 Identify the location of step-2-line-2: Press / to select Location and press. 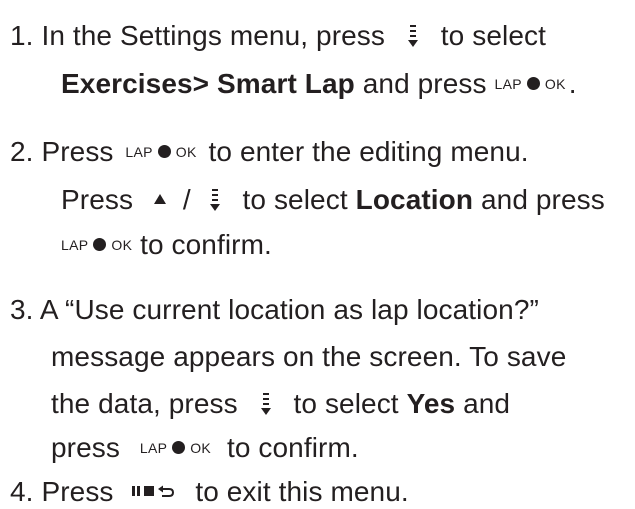
(333, 200).